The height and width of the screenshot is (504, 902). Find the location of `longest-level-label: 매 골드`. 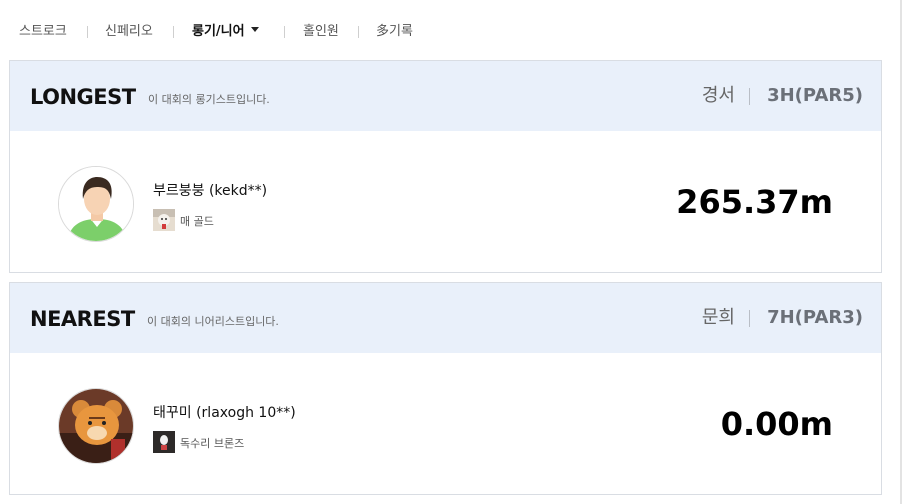

longest-level-label: 매 골드 is located at coordinates (197, 221).